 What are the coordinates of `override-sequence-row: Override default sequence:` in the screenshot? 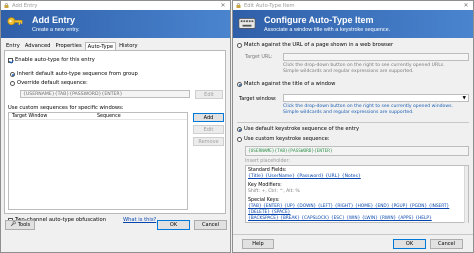 It's located at (49, 83).